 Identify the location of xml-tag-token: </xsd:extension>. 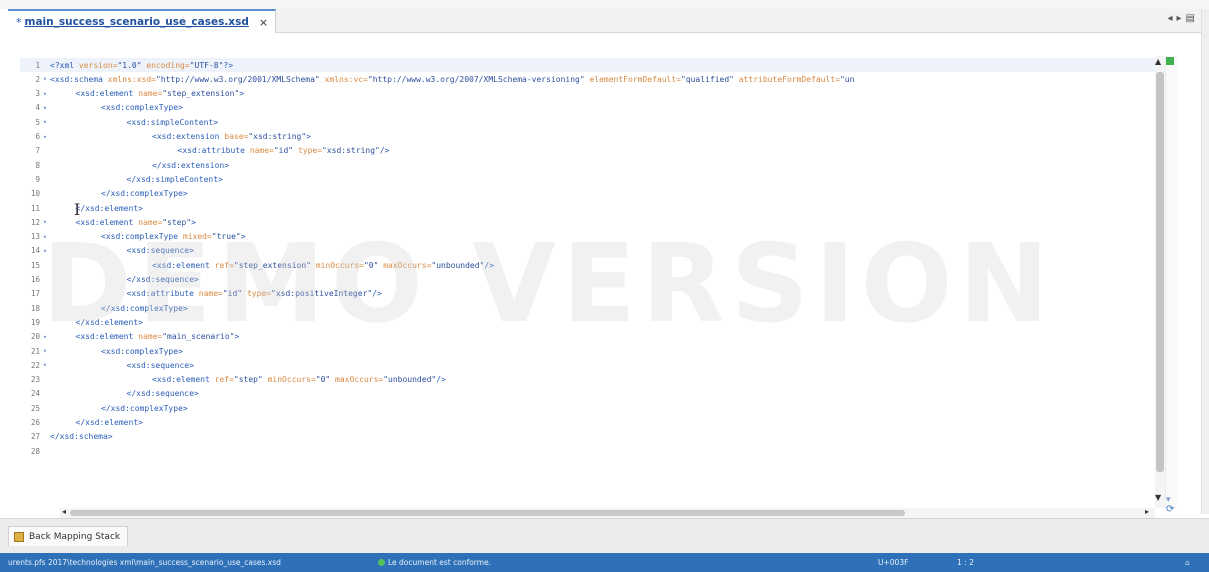
(191, 165).